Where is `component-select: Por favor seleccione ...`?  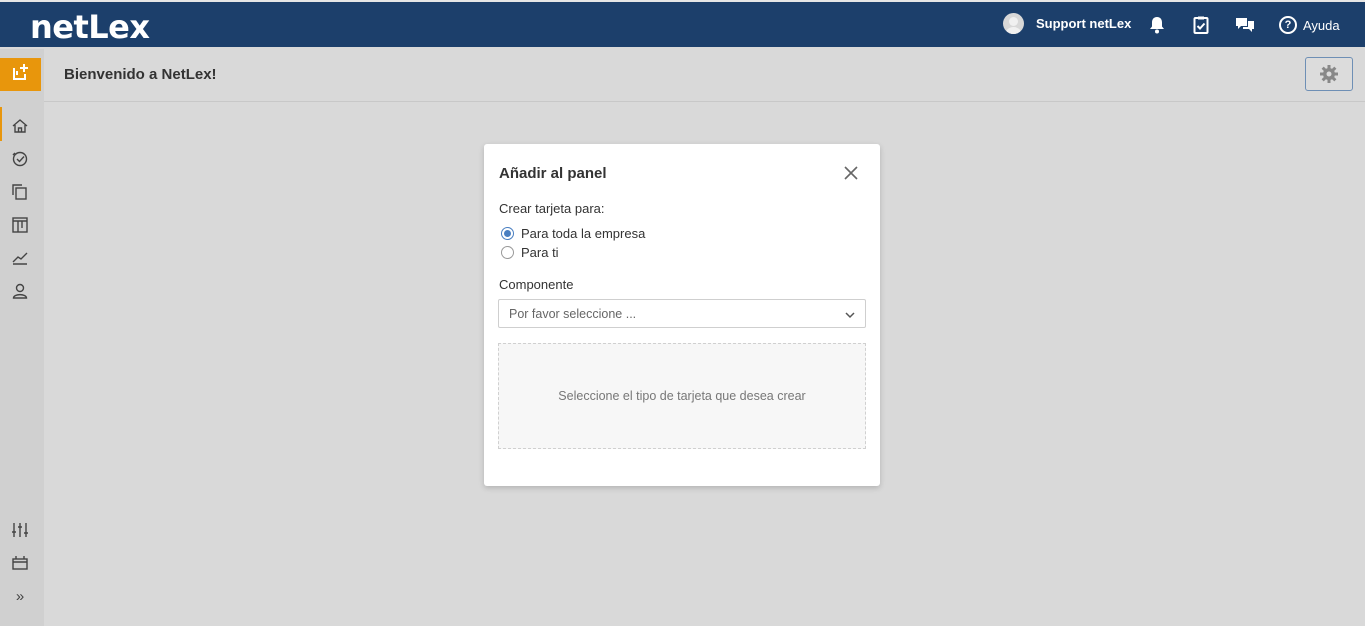 component-select: Por favor seleccione ... is located at coordinates (682, 313).